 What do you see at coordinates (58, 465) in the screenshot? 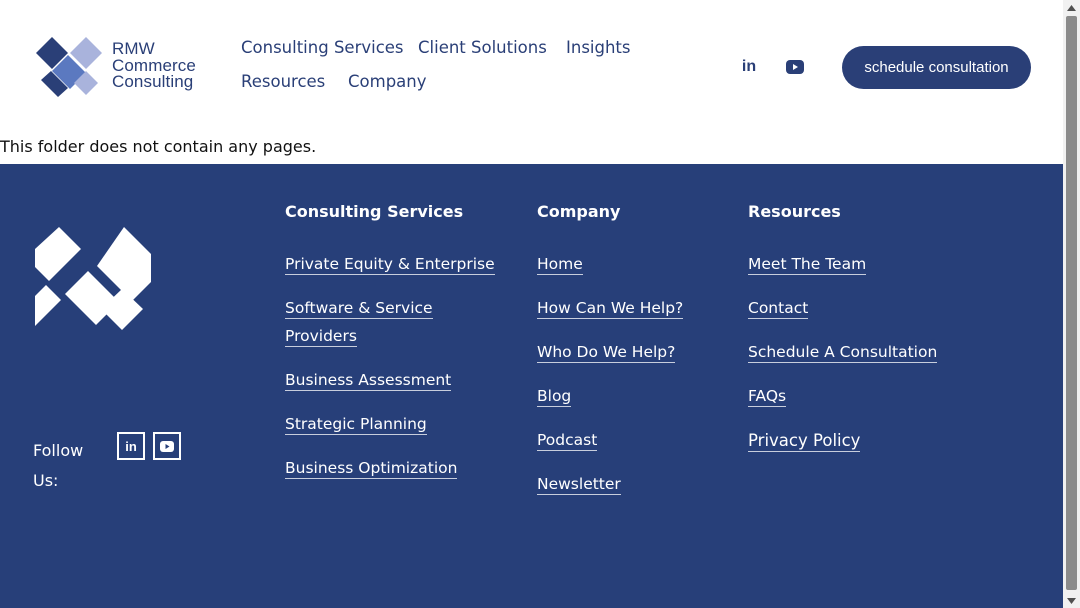
I see `follow-us-label: Follow Us:` at bounding box center [58, 465].